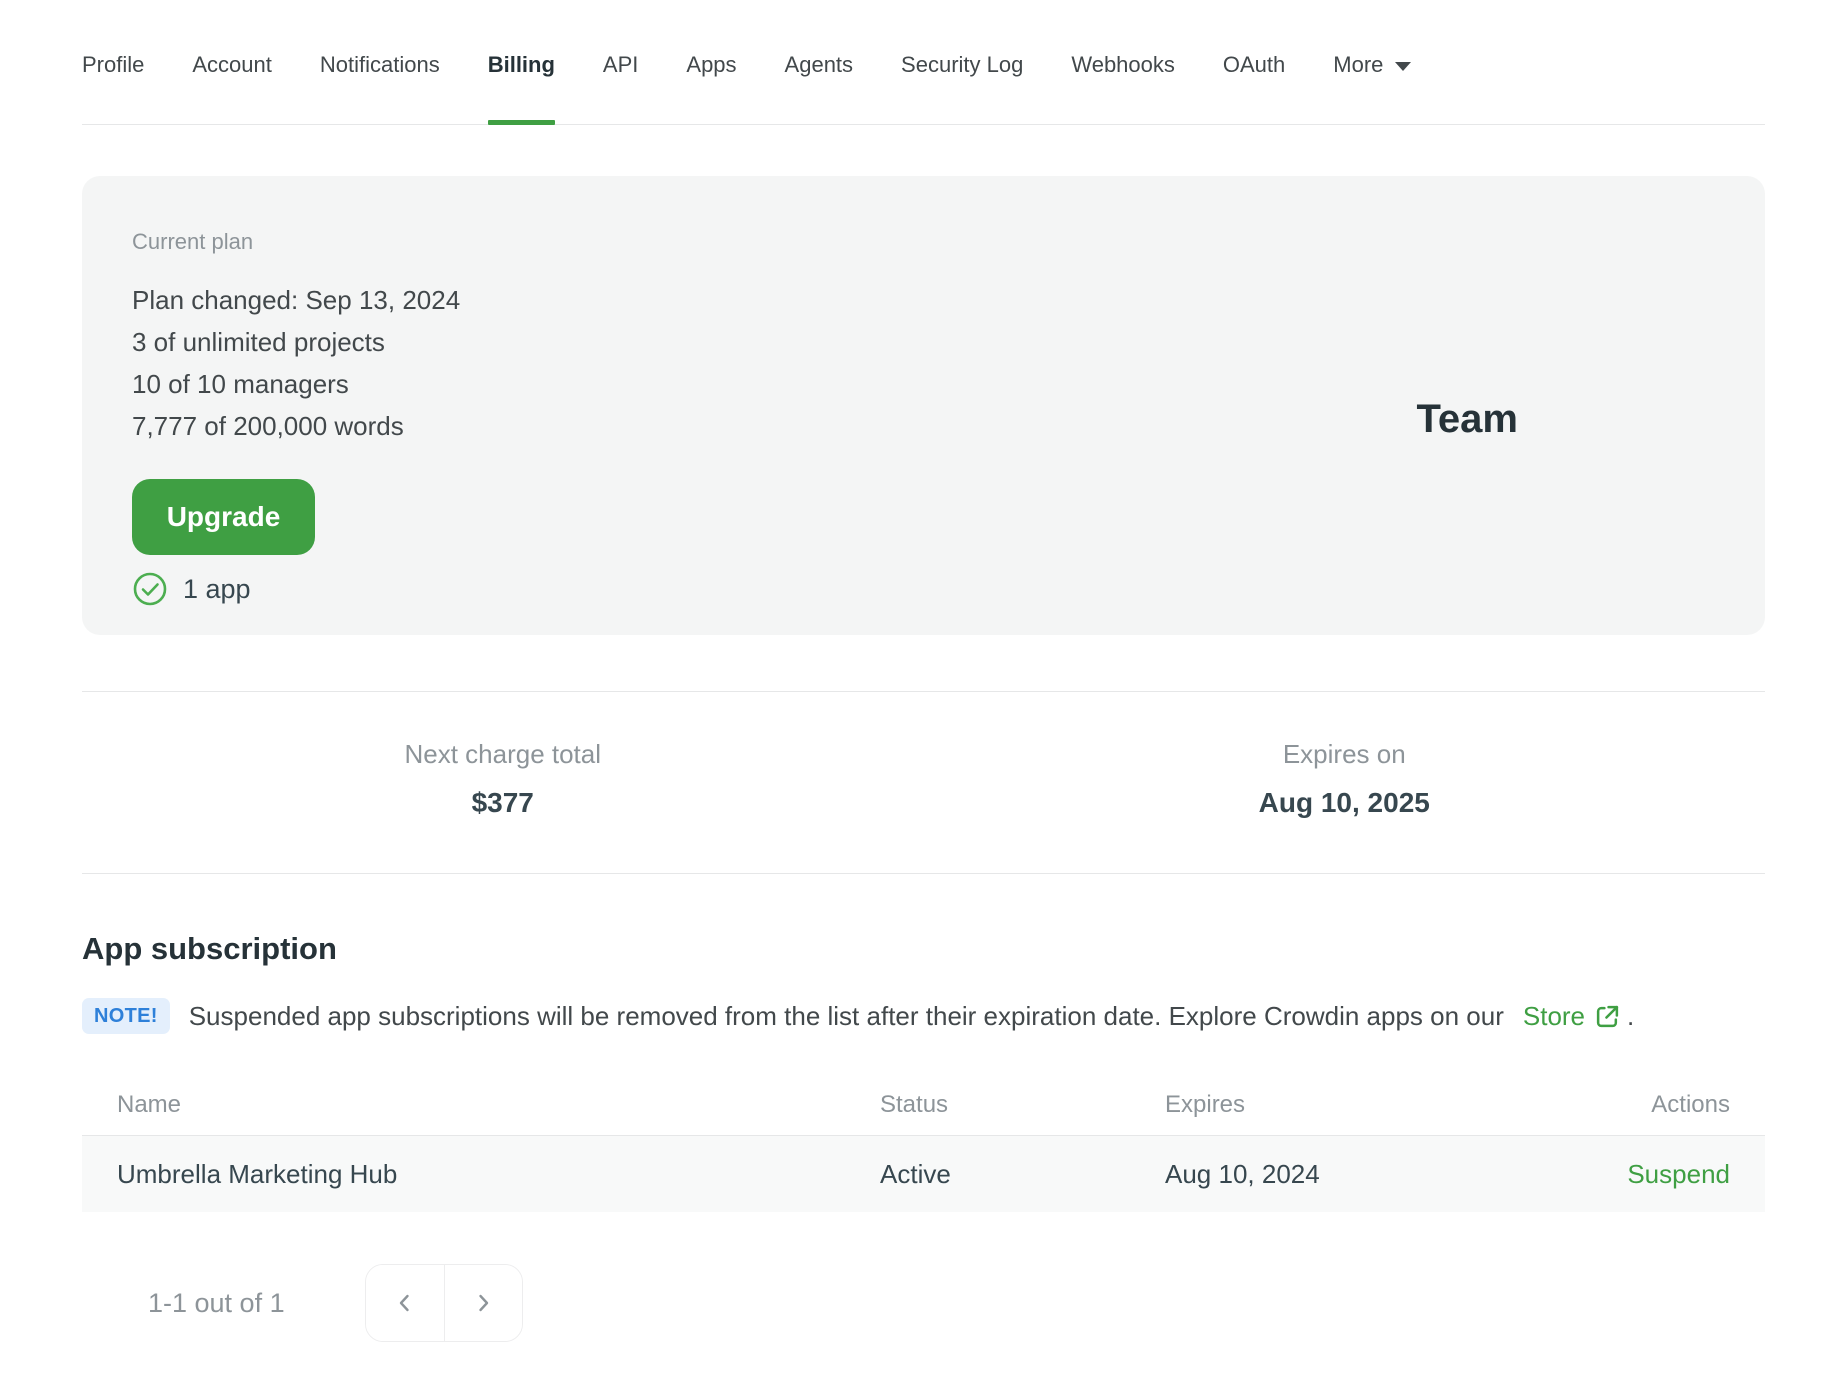 The image size is (1847, 1399). What do you see at coordinates (962, 88) in the screenshot?
I see `tab-security-log: Security Log` at bounding box center [962, 88].